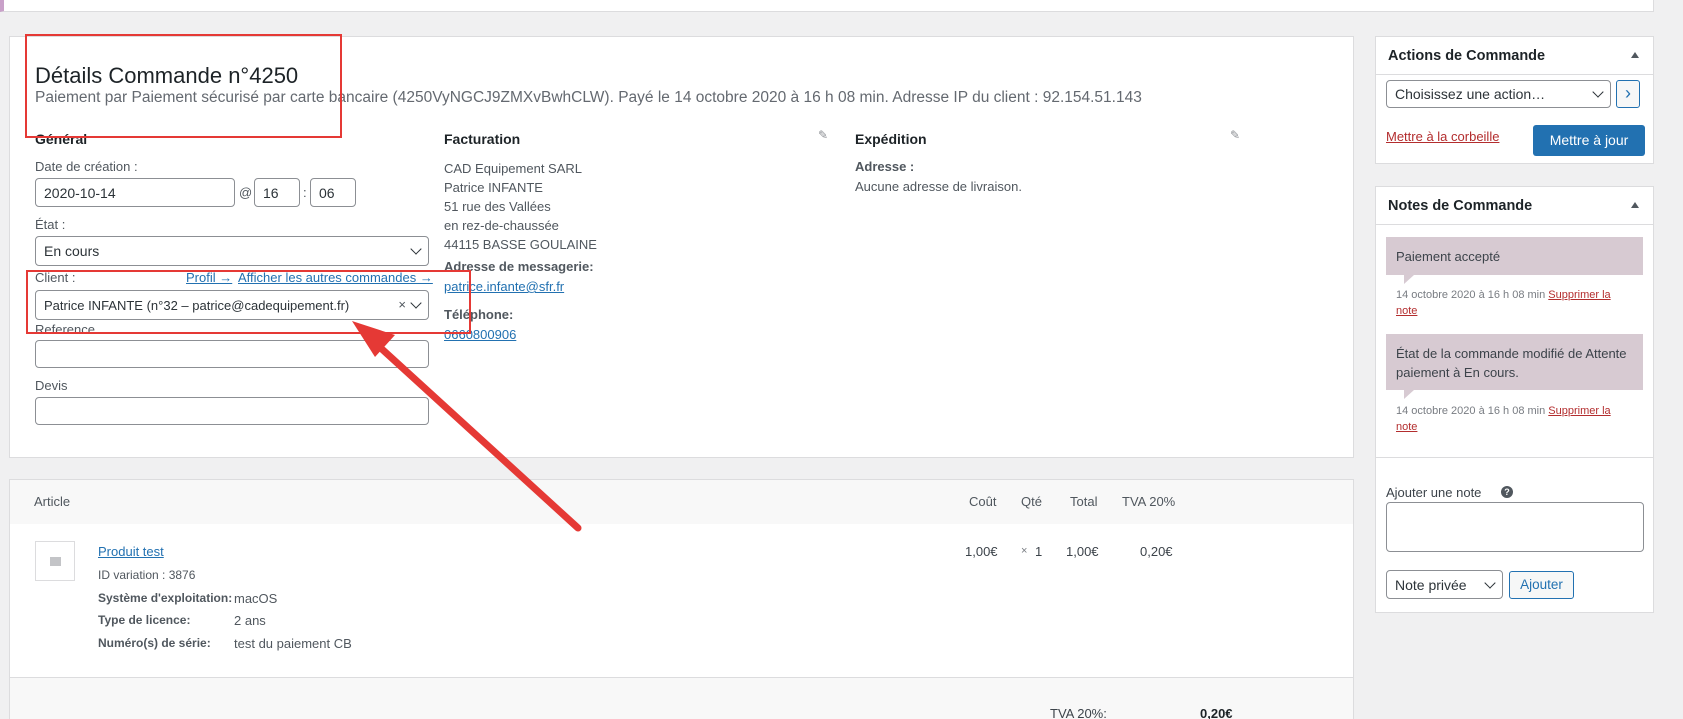 This screenshot has width=1683, height=719. Describe the element at coordinates (131, 551) in the screenshot. I see `product-name-link: Produit test` at that location.